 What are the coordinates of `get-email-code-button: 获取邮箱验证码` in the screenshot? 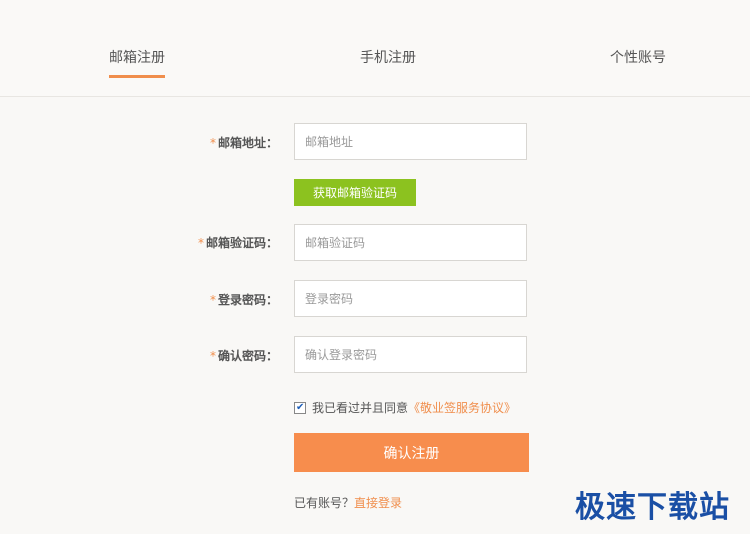 It's located at (355, 192).